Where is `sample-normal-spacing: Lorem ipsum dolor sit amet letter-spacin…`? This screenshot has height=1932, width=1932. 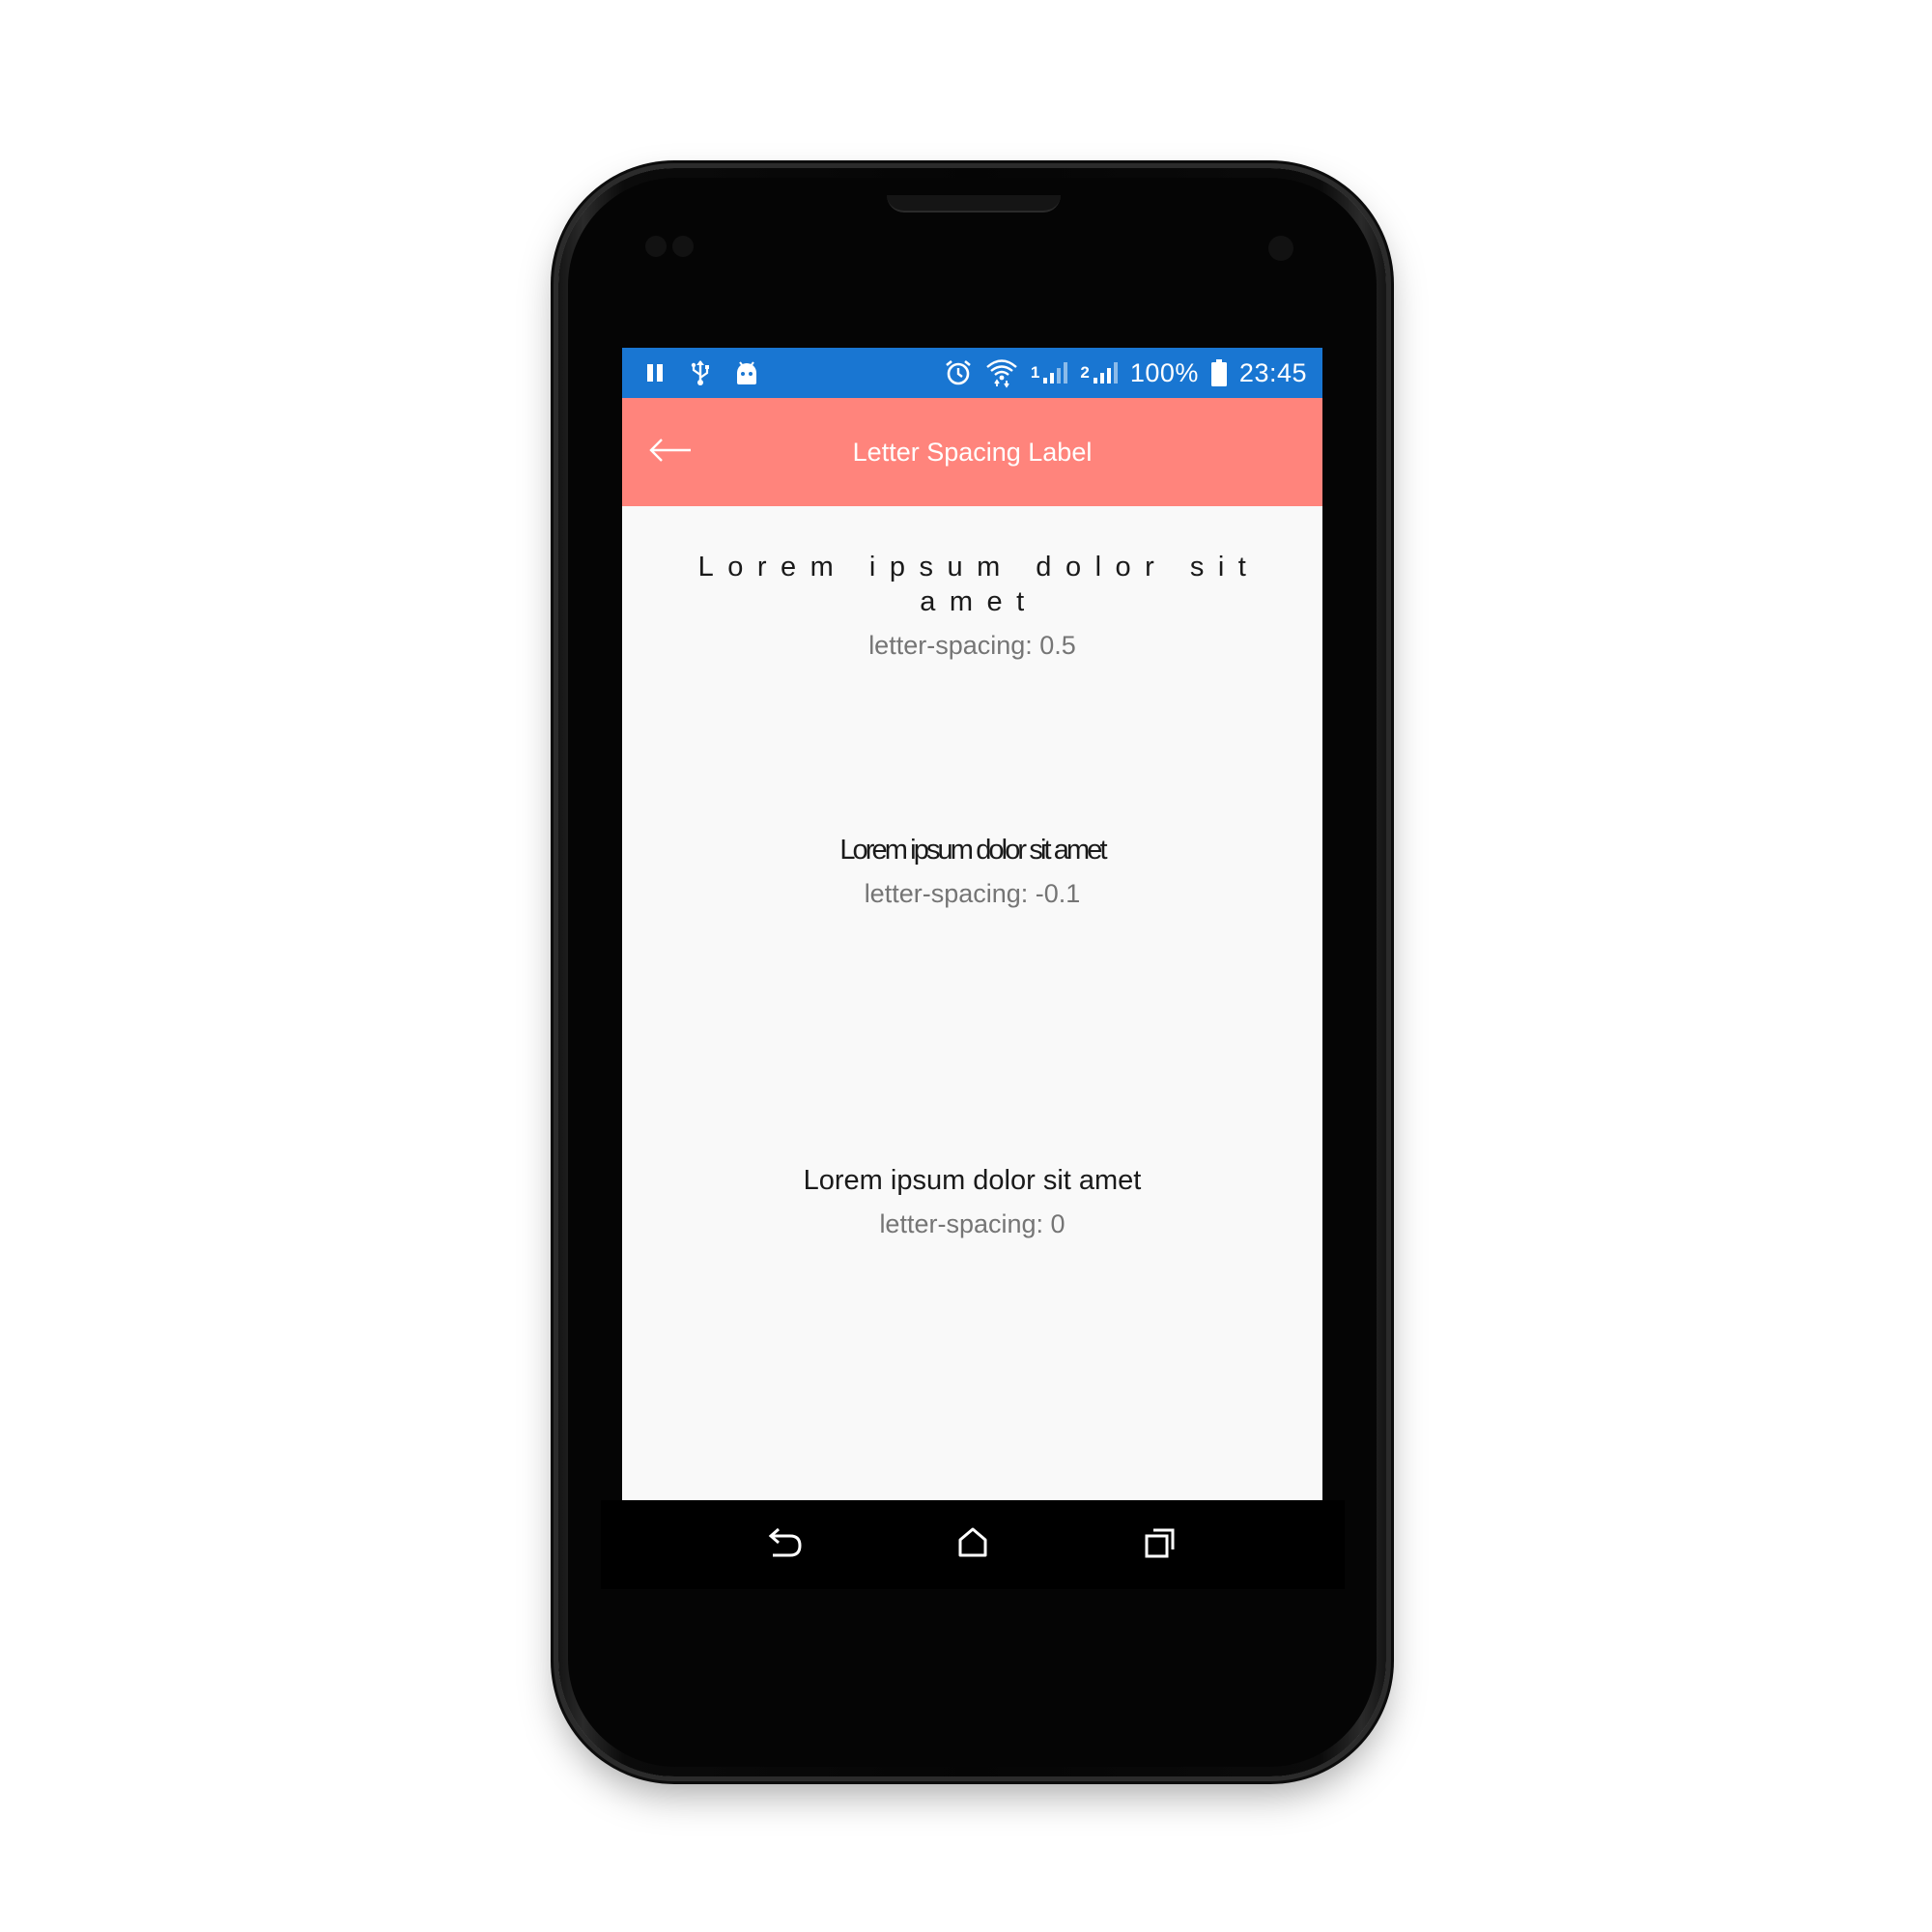
sample-normal-spacing: Lorem ipsum dolor sit amet letter-spacin… is located at coordinates (972, 1201).